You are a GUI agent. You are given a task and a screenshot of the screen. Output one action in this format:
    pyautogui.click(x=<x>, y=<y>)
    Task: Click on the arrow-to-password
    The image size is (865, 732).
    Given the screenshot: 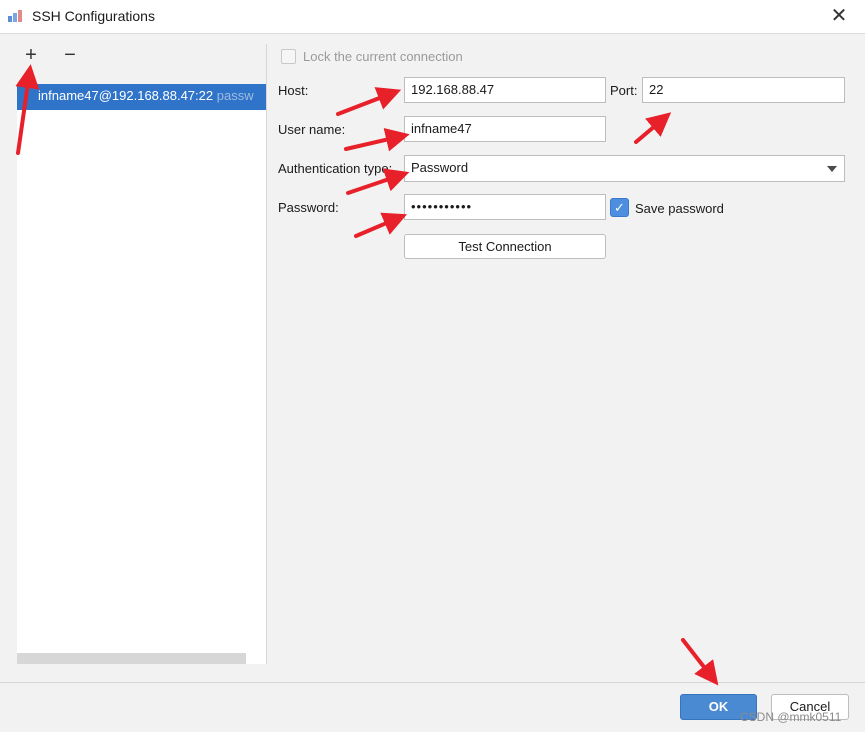 What is the action you would take?
    pyautogui.click(x=381, y=225)
    